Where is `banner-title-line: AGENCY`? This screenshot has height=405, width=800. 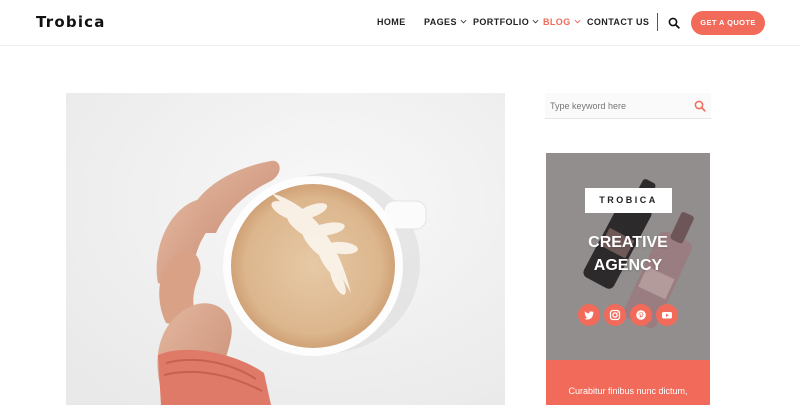 banner-title-line: AGENCY is located at coordinates (628, 265).